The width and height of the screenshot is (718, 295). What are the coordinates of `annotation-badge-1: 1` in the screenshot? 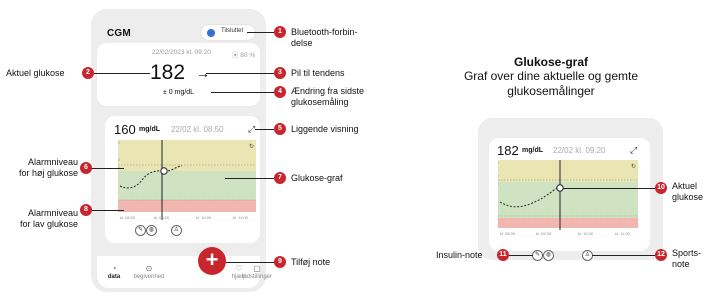 It's located at (280, 32).